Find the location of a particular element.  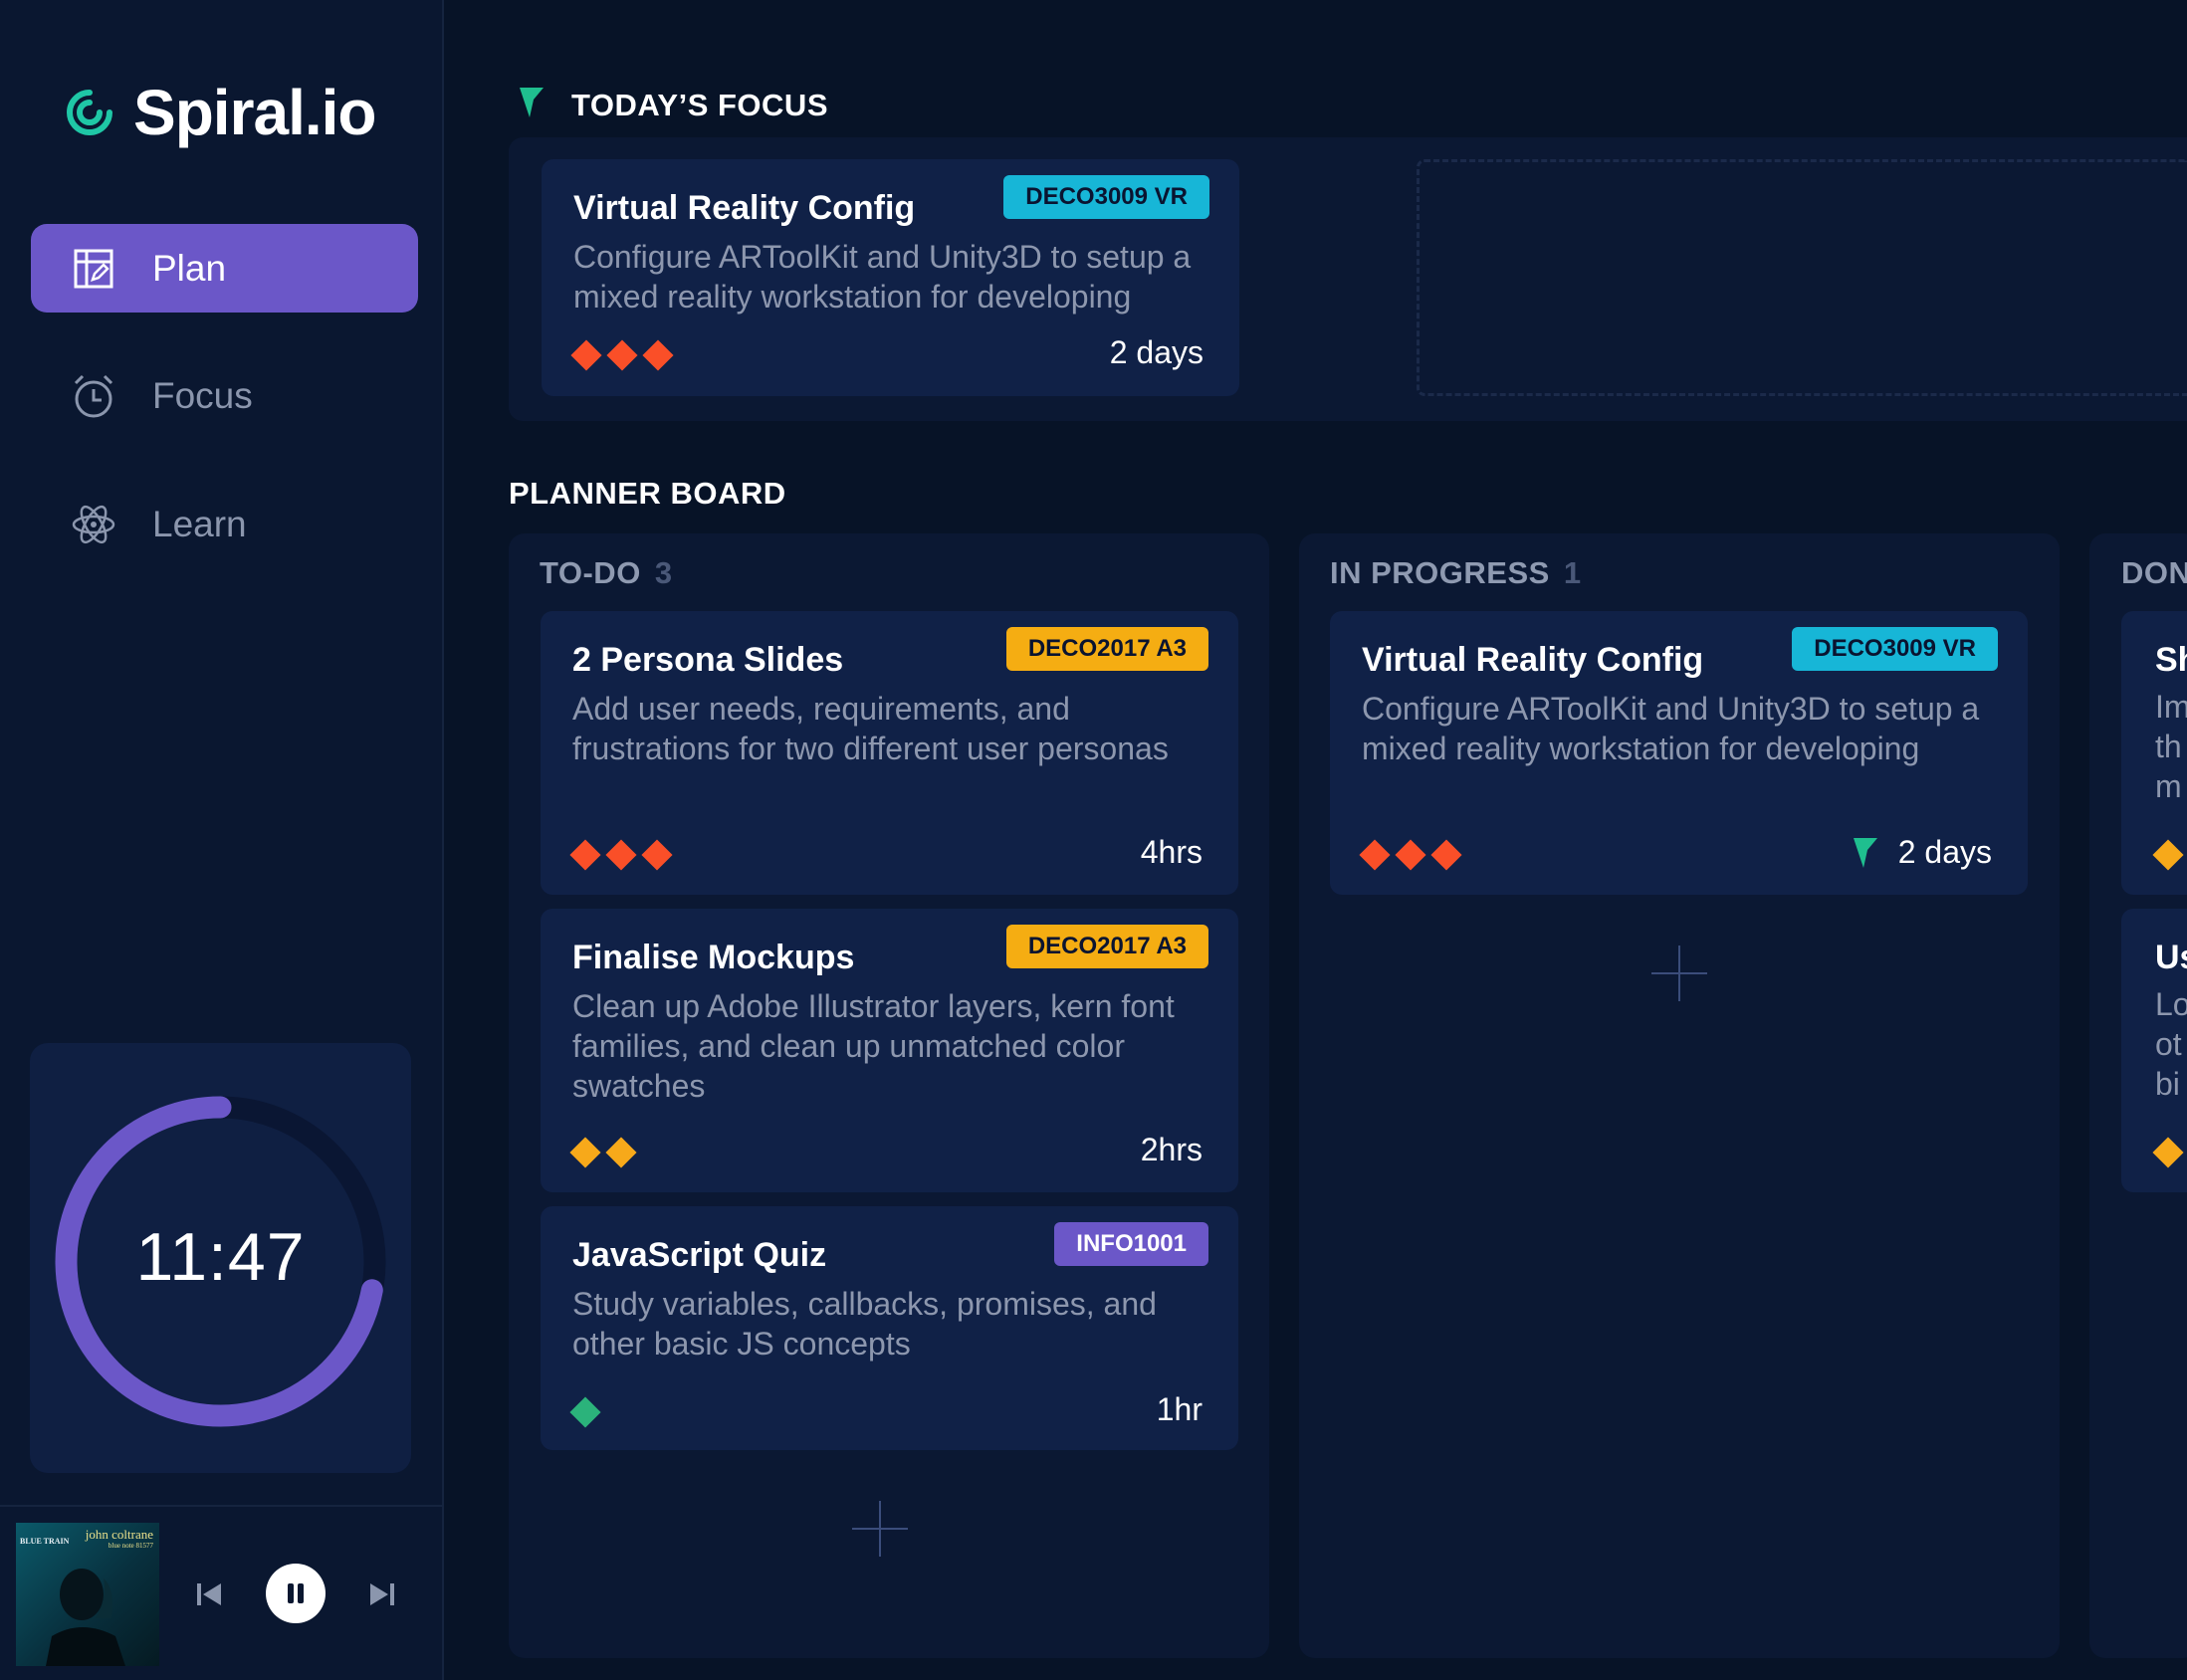

previous-track-button is located at coordinates (209, 1594).